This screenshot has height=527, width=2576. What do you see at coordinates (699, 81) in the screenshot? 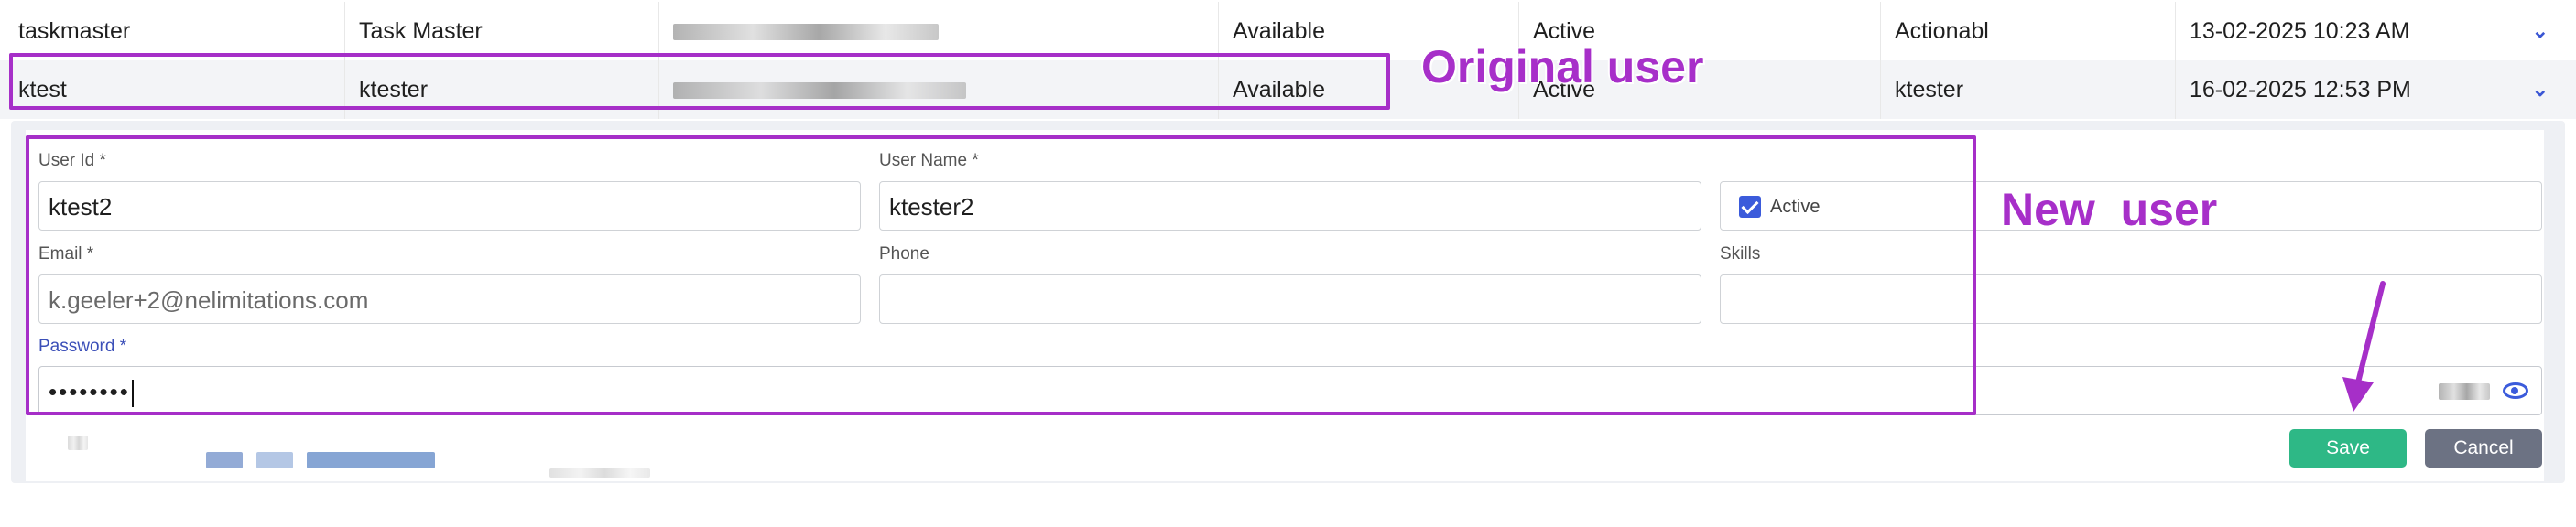
I see `original-user-highlight-box` at bounding box center [699, 81].